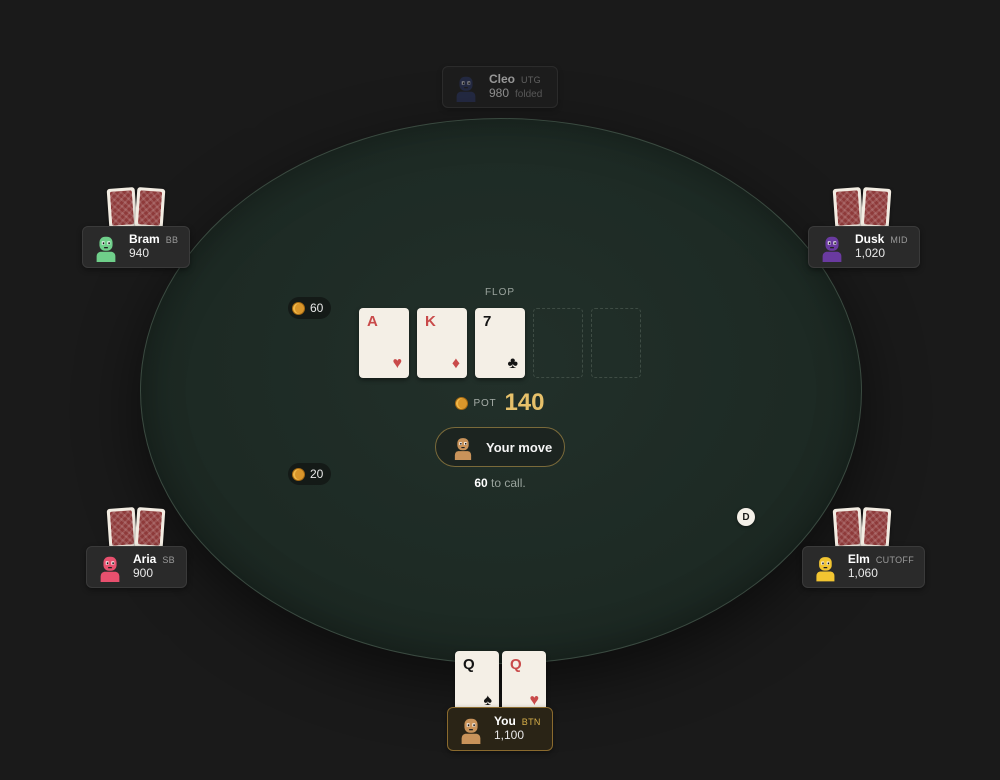  I want to click on seat-status: folded, so click(529, 94).